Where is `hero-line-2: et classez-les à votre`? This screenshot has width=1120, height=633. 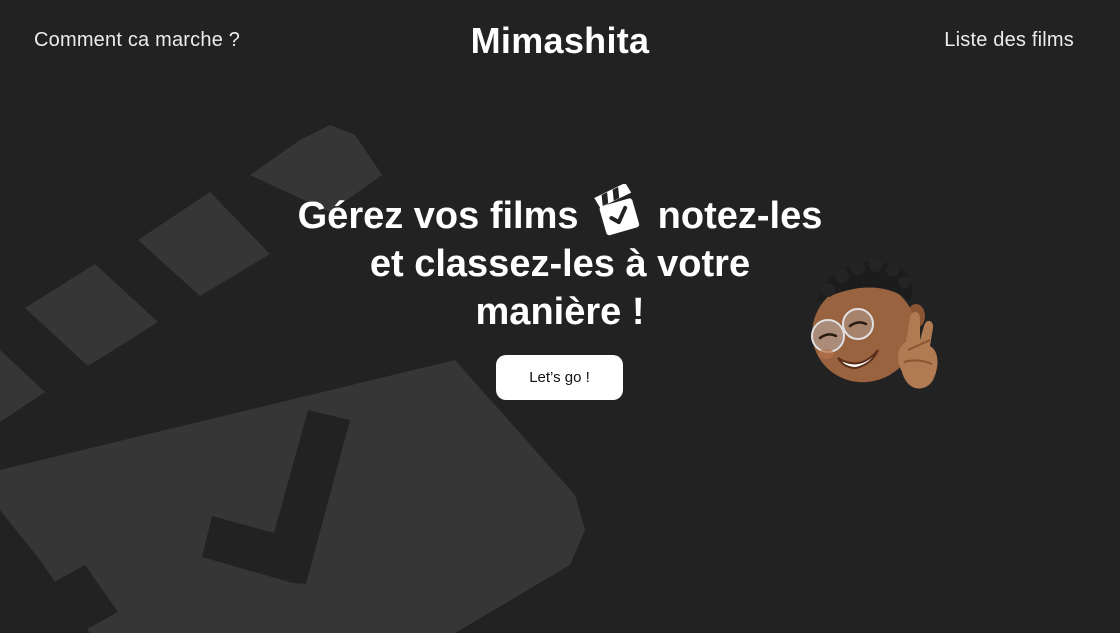 hero-line-2: et classez-les à votre is located at coordinates (560, 264).